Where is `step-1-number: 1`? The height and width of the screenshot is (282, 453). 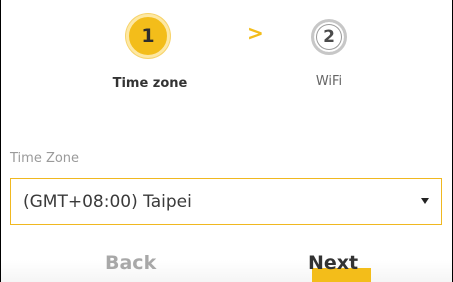
step-1-number: 1 is located at coordinates (148, 36).